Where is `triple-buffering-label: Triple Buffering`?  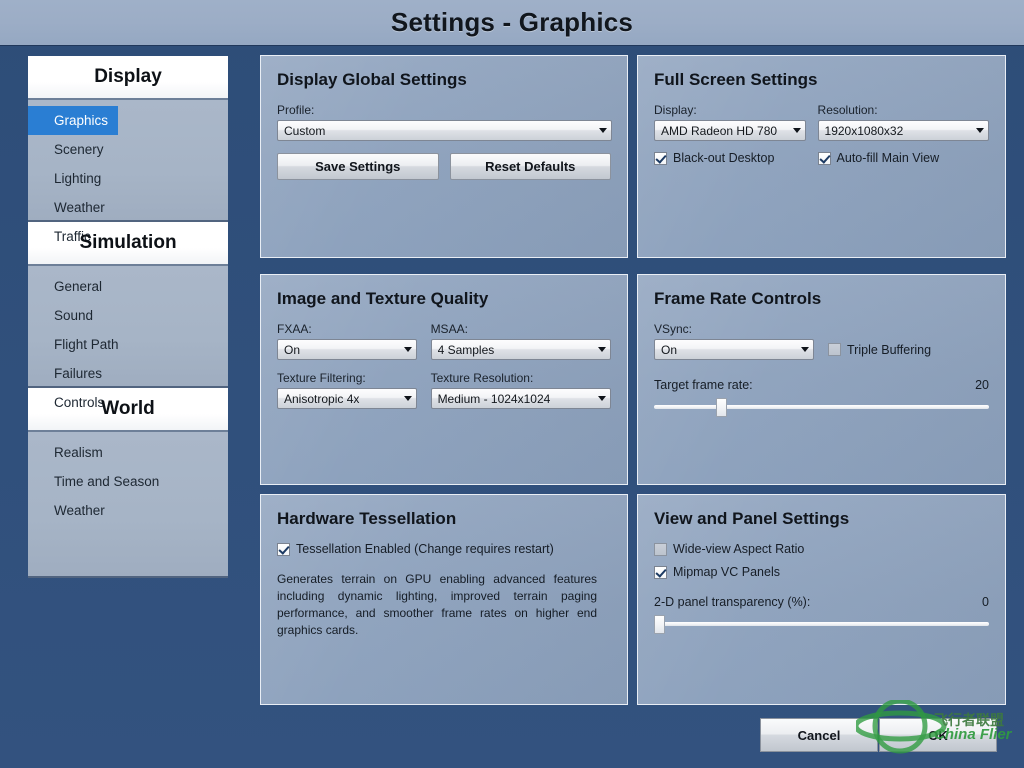 triple-buffering-label: Triple Buffering is located at coordinates (889, 349).